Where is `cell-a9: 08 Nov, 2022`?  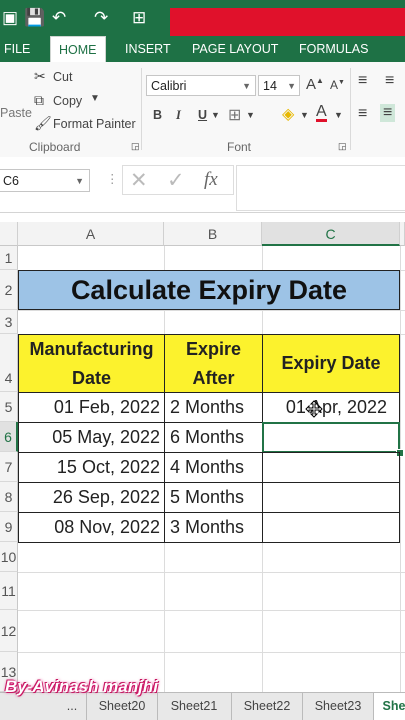 cell-a9: 08 Nov, 2022 is located at coordinates (91, 527).